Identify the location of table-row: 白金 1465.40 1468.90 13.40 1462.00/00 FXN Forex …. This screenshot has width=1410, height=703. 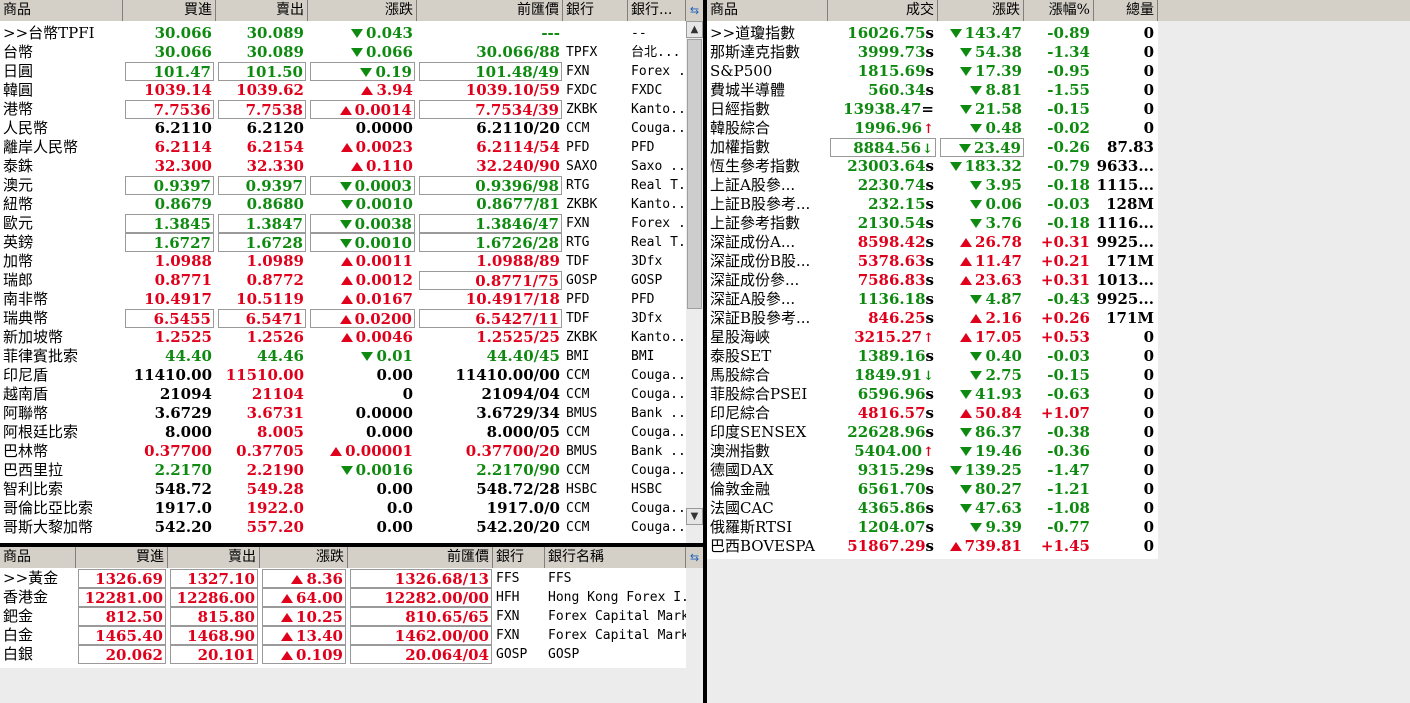
(343, 635).